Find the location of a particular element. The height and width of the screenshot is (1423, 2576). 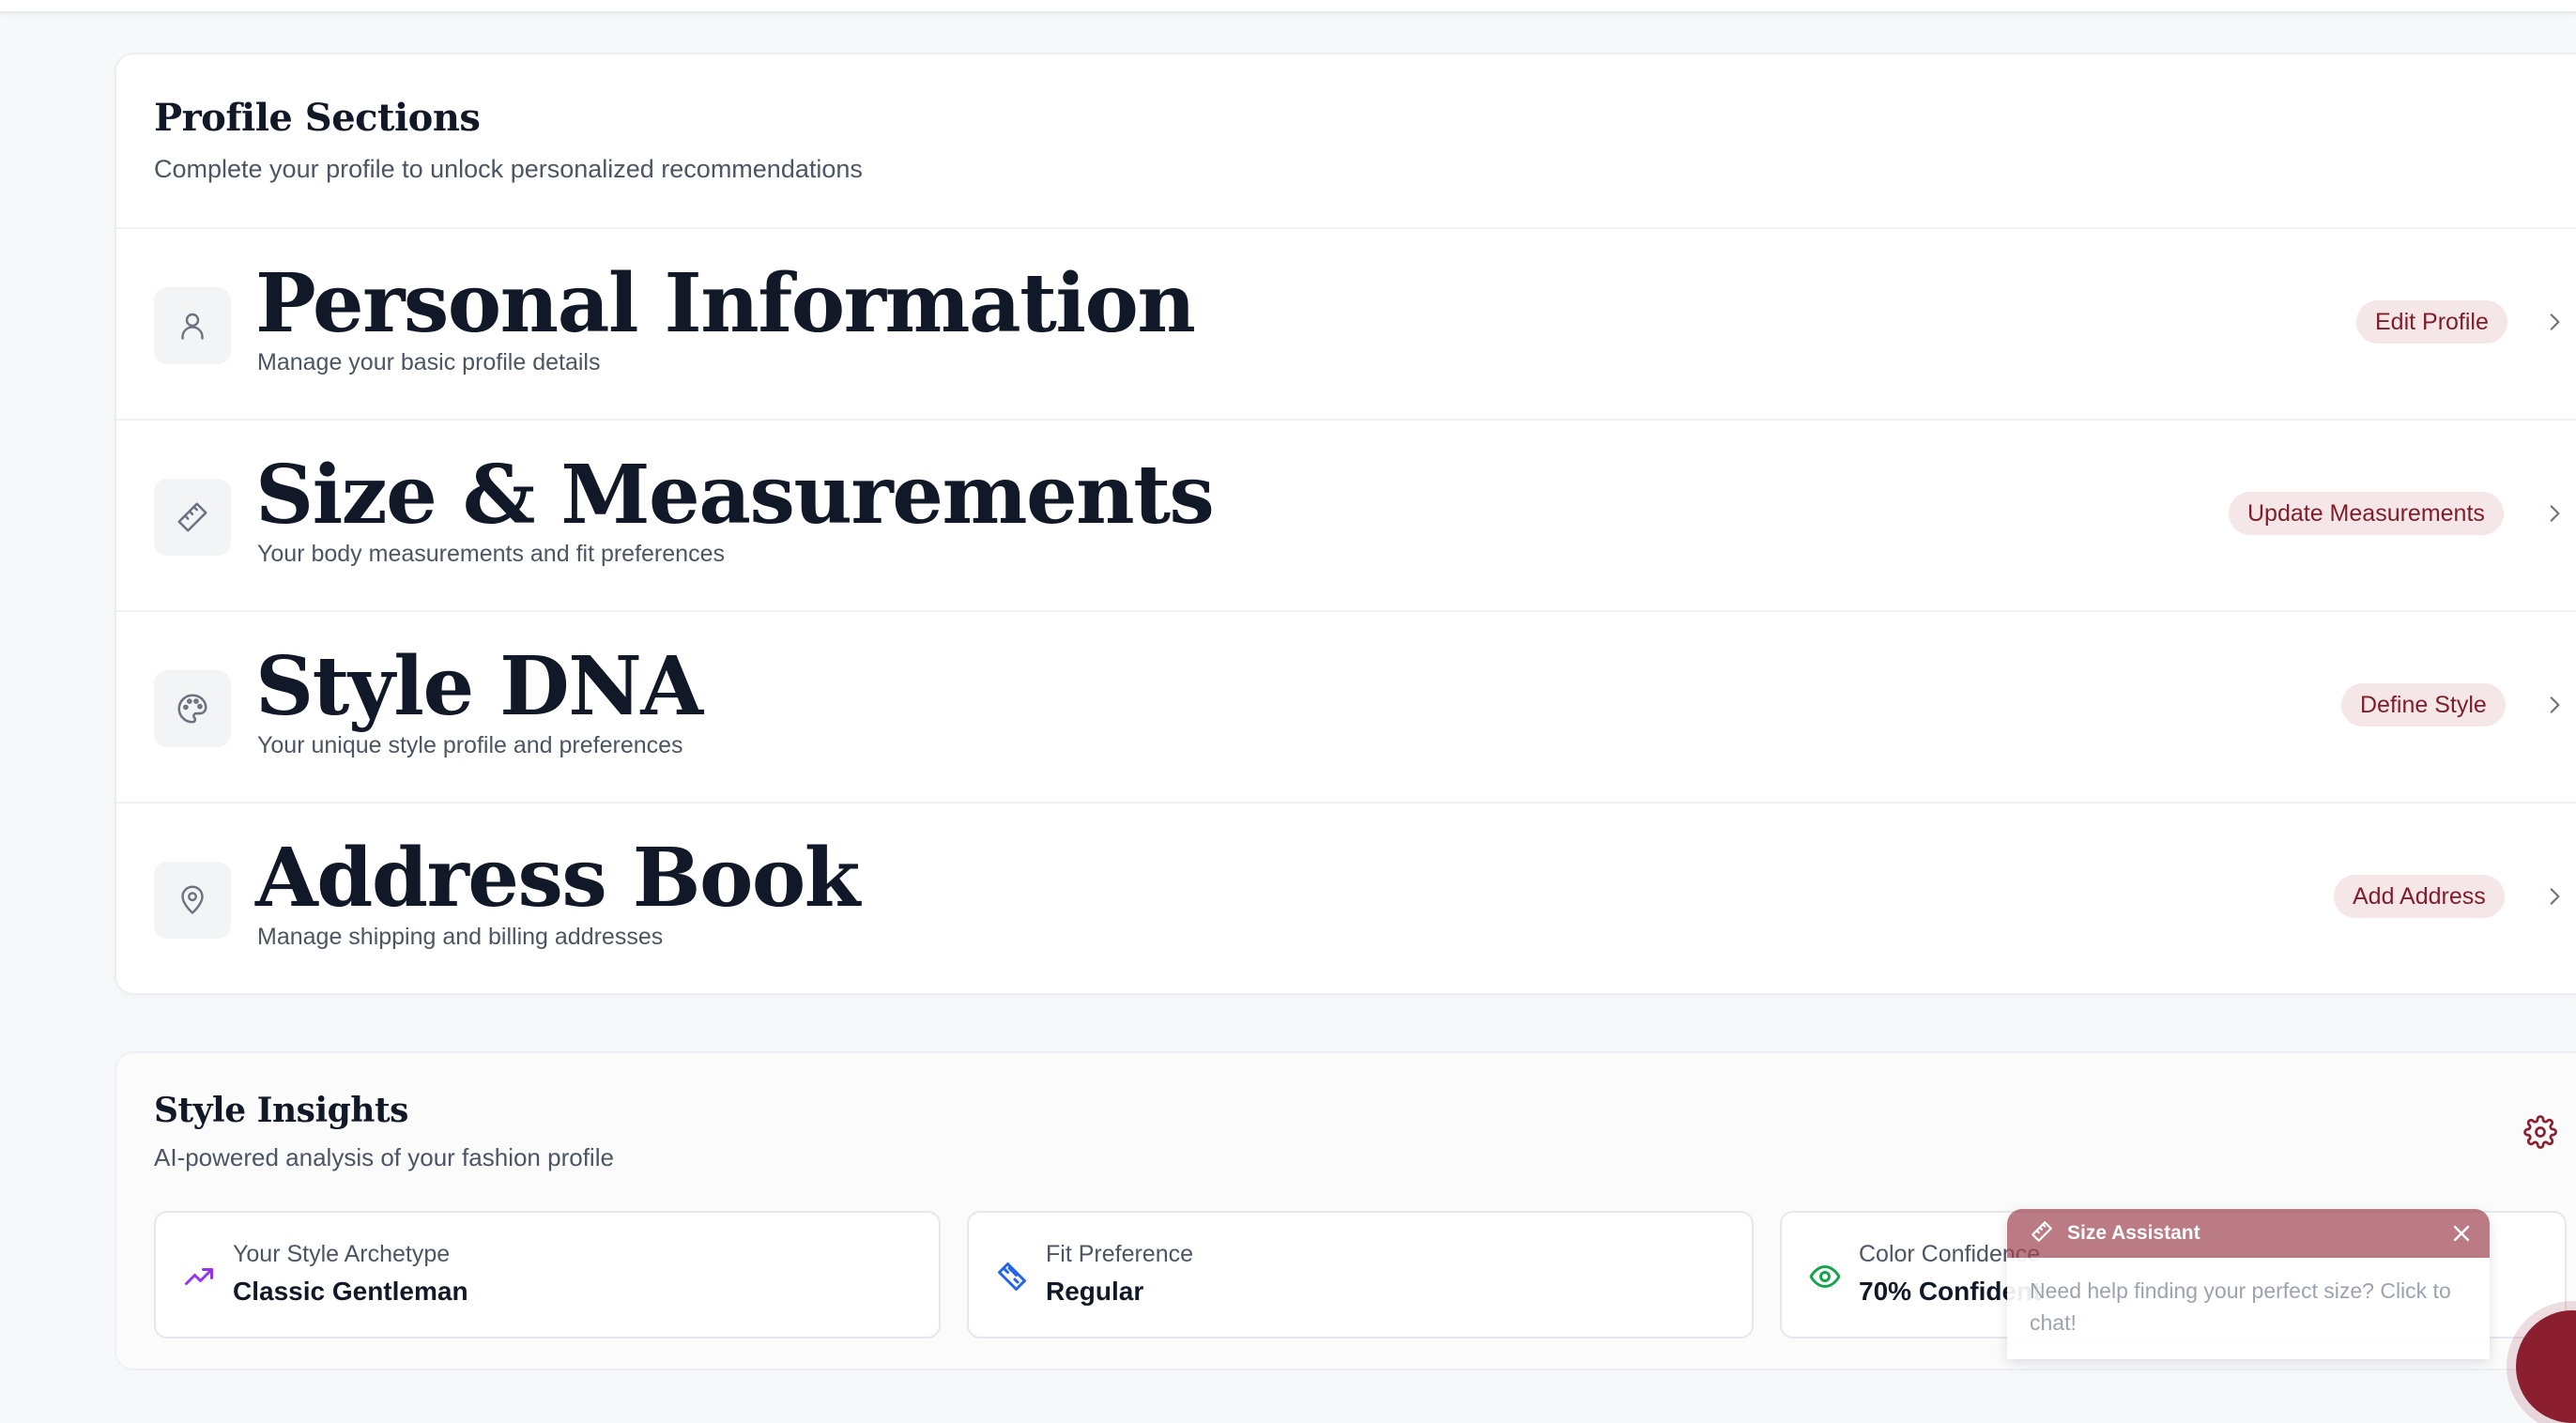

insight-label: Your Style Archetype is located at coordinates (342, 1254).